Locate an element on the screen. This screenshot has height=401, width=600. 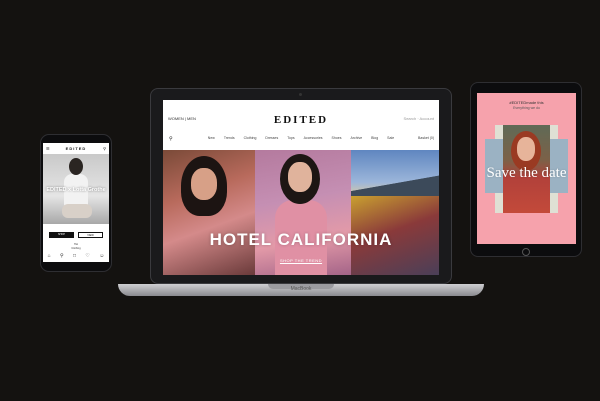
nav-item: Clothing is located at coordinates (250, 140).